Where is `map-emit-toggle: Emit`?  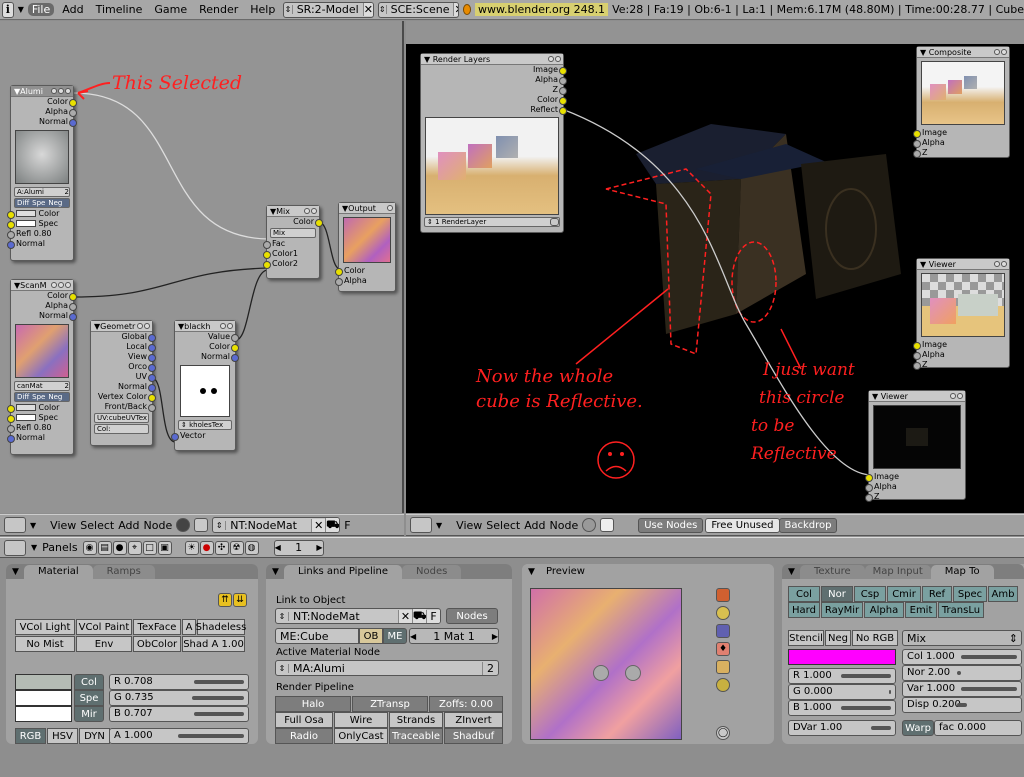 map-emit-toggle: Emit is located at coordinates (921, 610).